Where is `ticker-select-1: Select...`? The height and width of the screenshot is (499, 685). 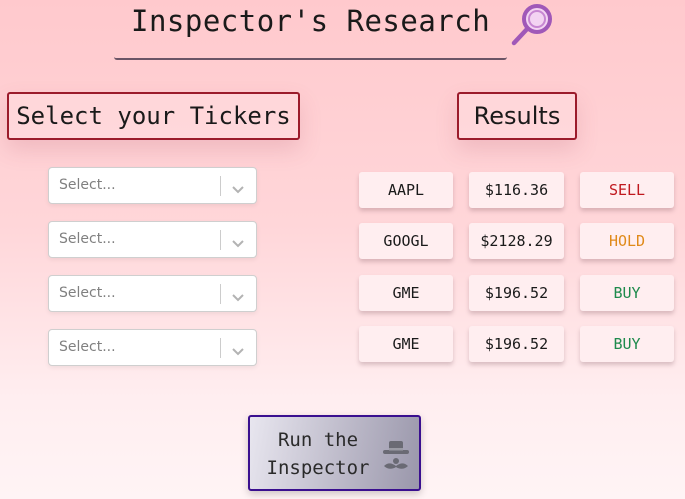
ticker-select-1: Select... is located at coordinates (152, 185).